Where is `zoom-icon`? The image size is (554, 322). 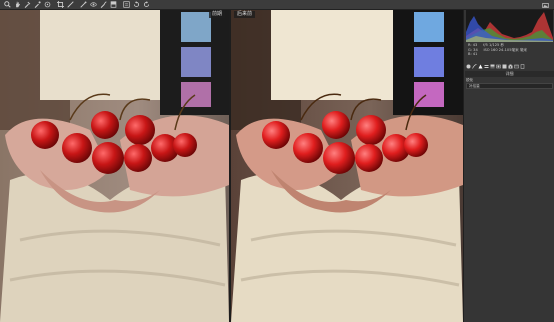
zoom-icon is located at coordinates (7, 4).